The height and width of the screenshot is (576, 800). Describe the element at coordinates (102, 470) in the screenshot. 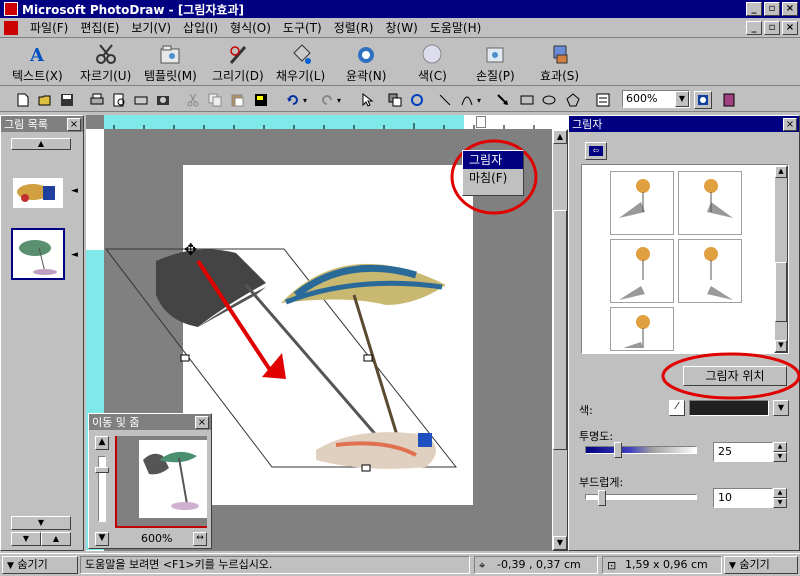

I see `zoom-slider-thumb` at that location.